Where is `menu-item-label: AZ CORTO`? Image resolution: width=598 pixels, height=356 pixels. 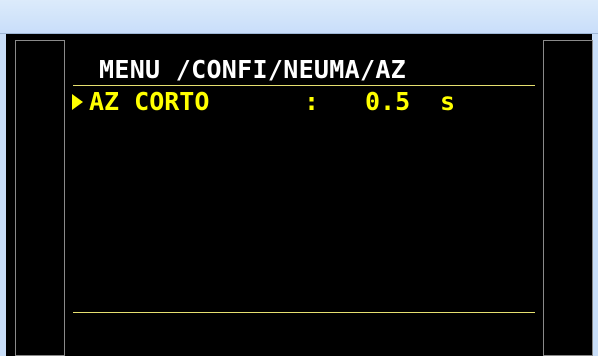
menu-item-label: AZ CORTO is located at coordinates (149, 101).